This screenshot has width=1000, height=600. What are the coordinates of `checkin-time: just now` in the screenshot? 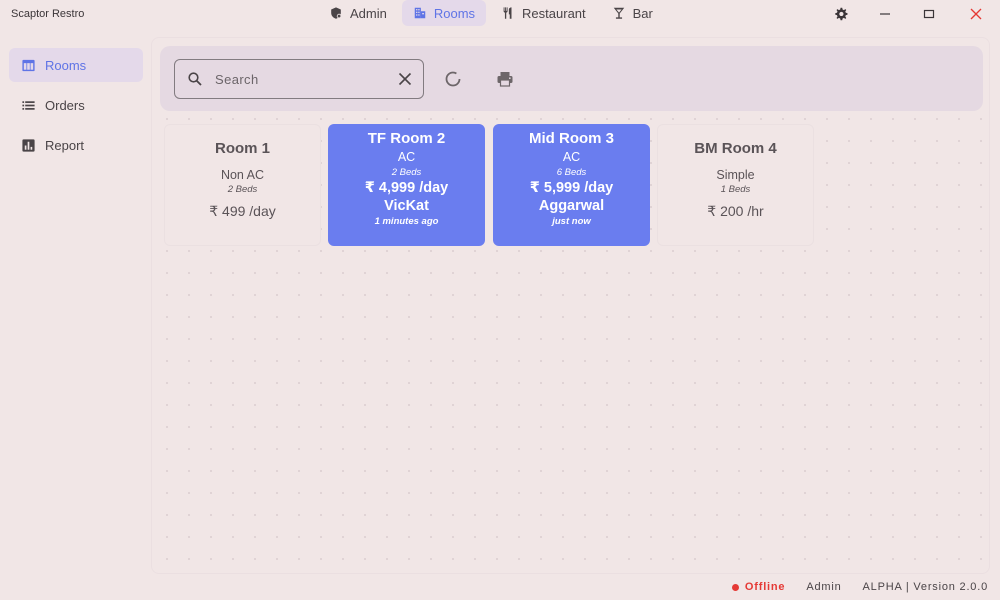 It's located at (571, 221).